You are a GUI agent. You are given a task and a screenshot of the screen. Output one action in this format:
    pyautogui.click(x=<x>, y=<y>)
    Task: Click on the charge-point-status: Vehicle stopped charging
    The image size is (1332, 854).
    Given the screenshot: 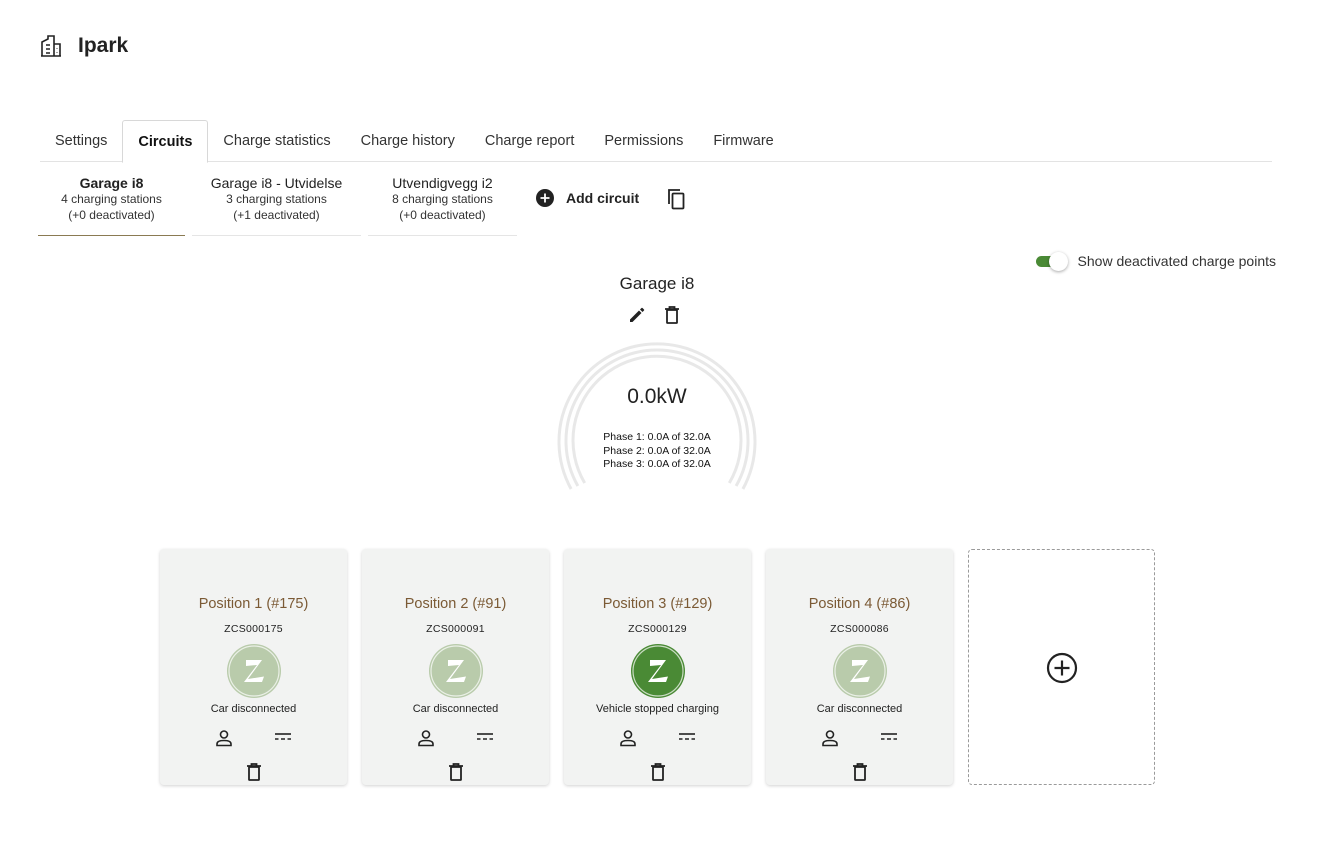 What is the action you would take?
    pyautogui.click(x=657, y=709)
    